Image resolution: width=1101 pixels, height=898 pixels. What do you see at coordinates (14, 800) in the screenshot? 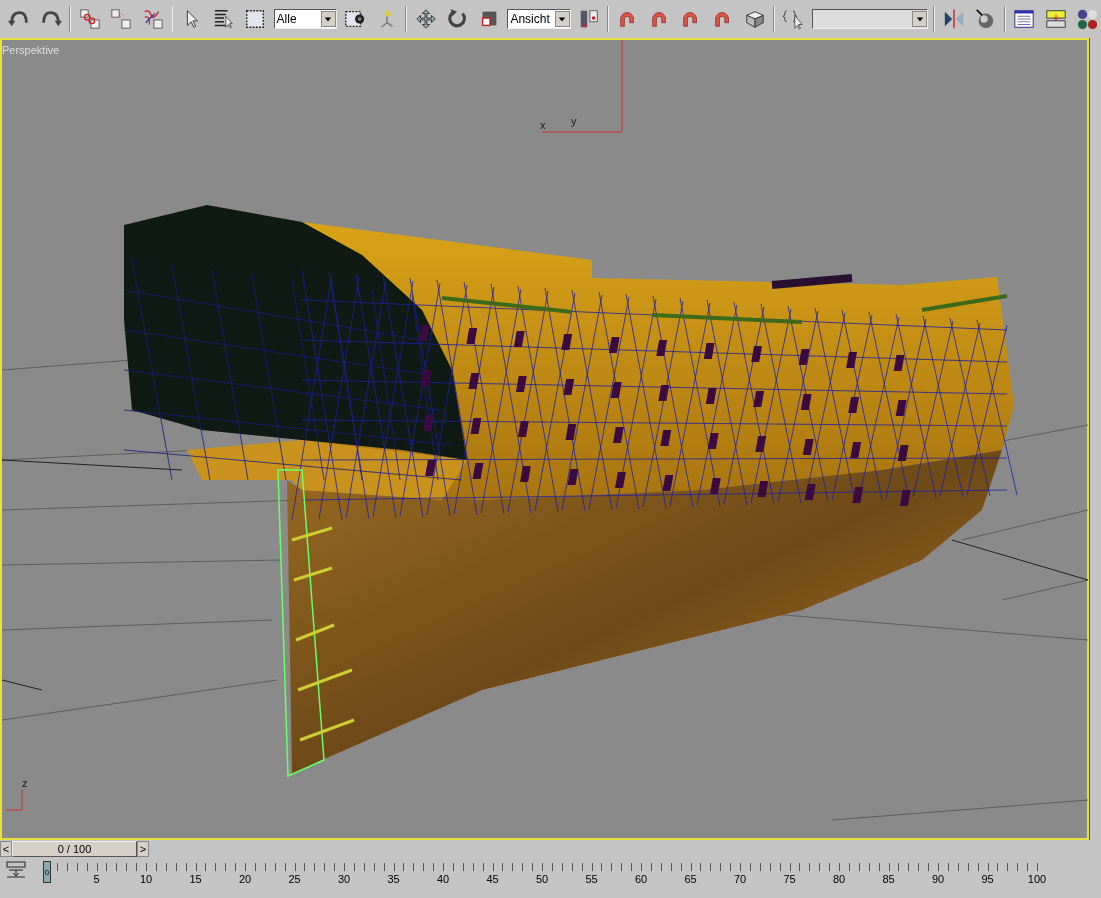
I see `bottom-axis-gizmo-icon` at bounding box center [14, 800].